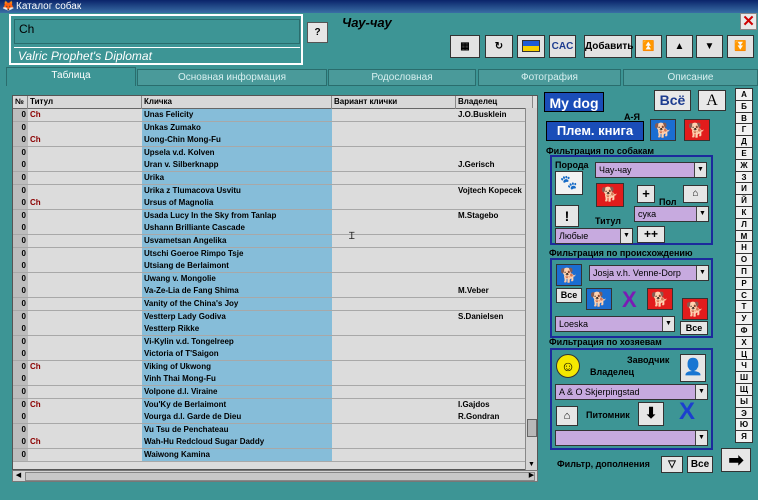  I want to click on sire-select: Josja v.h. Venne-Dorp ▼, so click(649, 273).